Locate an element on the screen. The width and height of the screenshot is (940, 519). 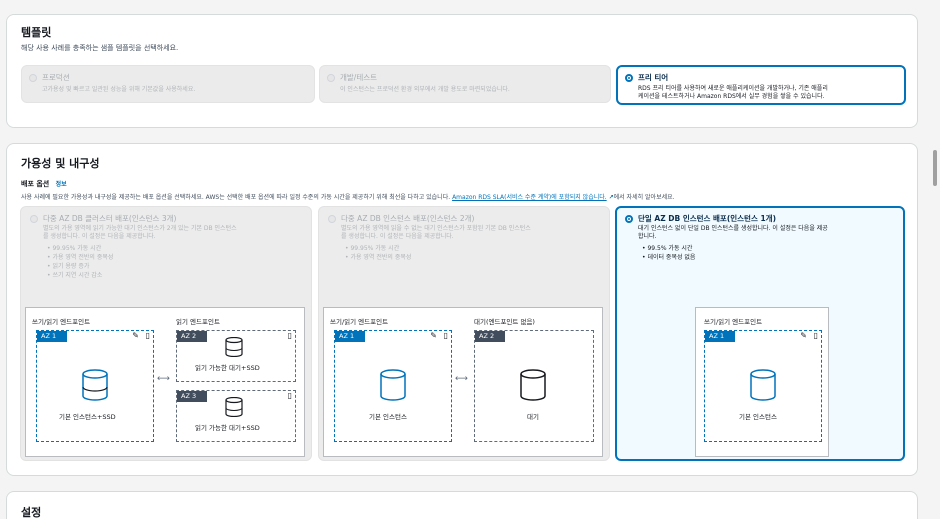
deploy-desc-suffix: 에서 자세히 알아보세요. is located at coordinates (644, 197).